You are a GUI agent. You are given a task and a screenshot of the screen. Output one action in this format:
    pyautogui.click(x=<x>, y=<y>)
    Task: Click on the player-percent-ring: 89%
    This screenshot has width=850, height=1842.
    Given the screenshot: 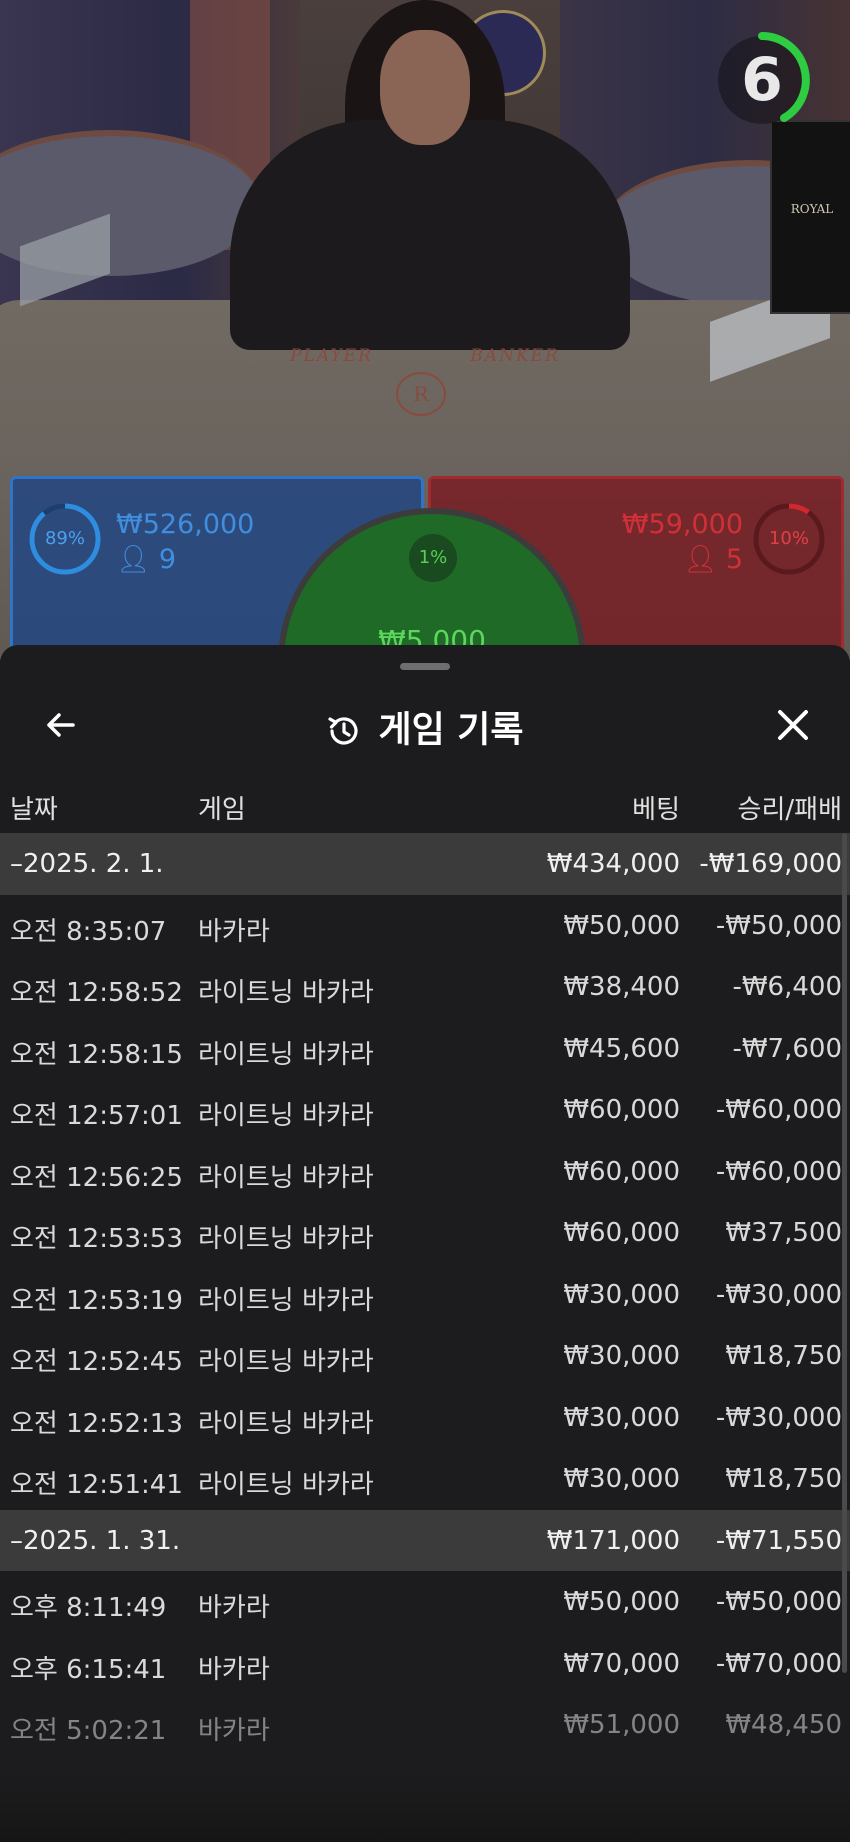 What is the action you would take?
    pyautogui.click(x=65, y=539)
    